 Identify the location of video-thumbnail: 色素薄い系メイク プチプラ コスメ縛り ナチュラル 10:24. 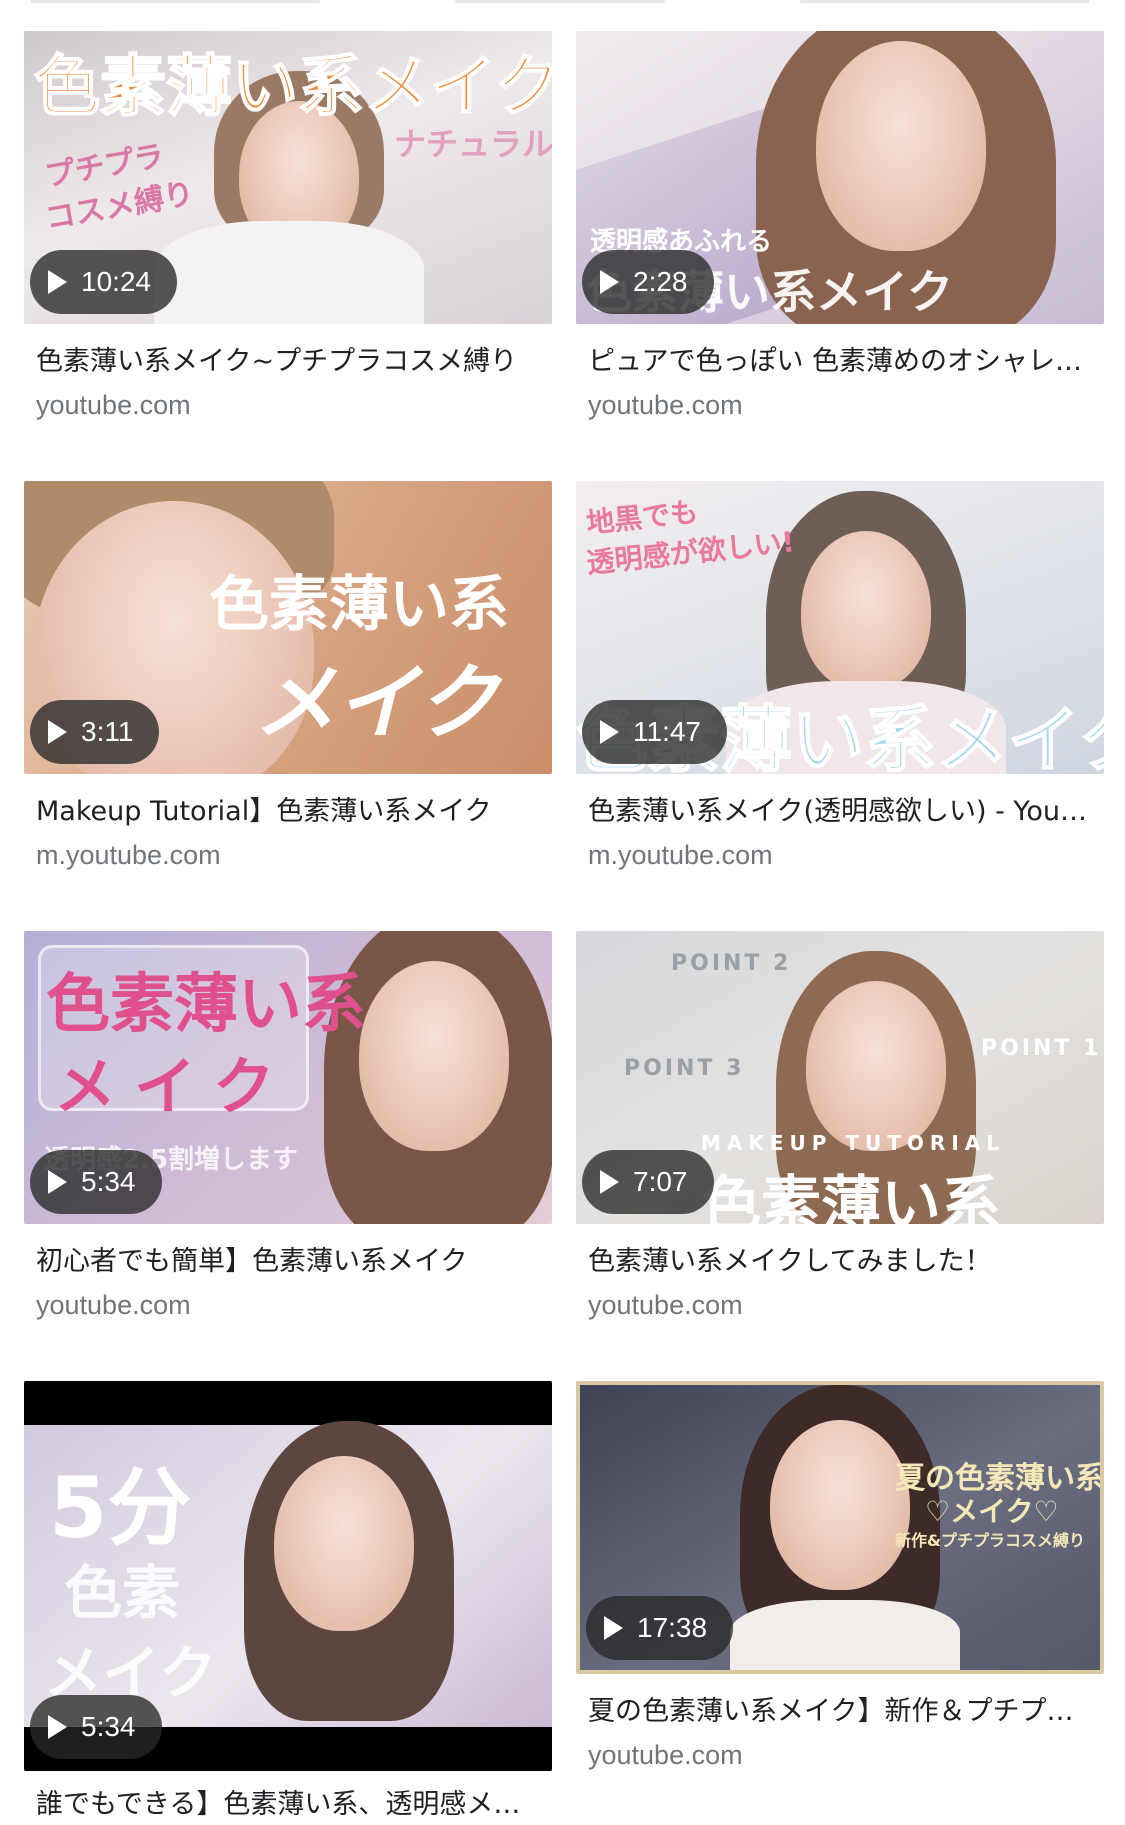
(288, 177).